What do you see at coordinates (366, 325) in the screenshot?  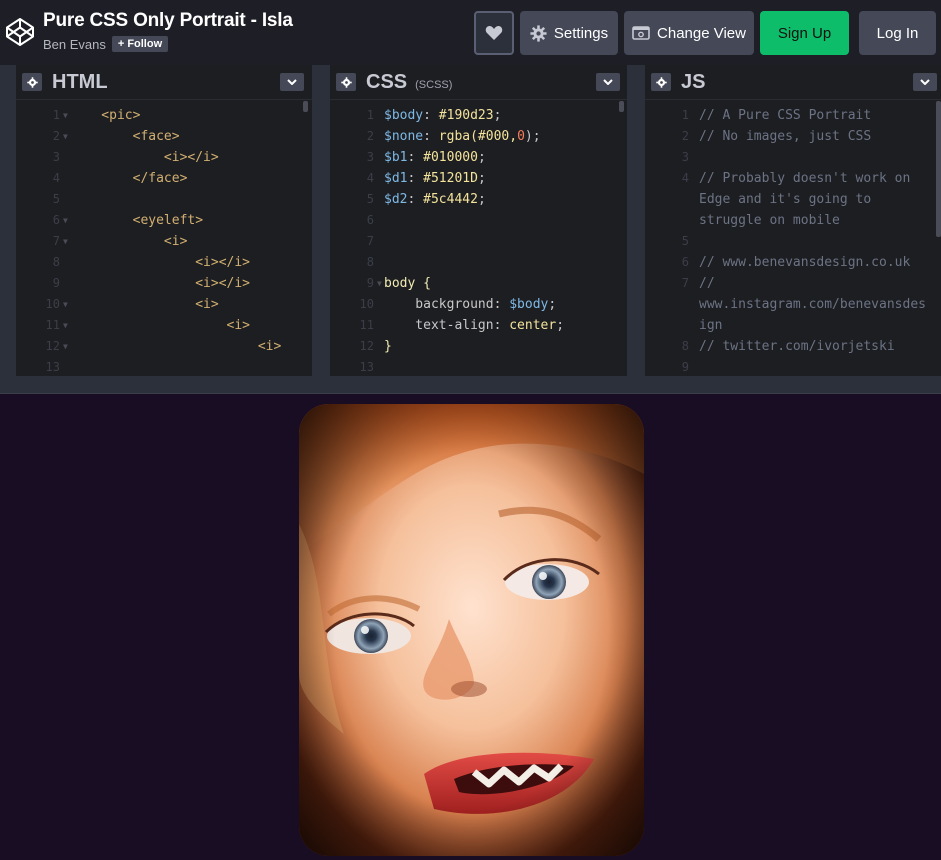 I see `line-number: 11` at bounding box center [366, 325].